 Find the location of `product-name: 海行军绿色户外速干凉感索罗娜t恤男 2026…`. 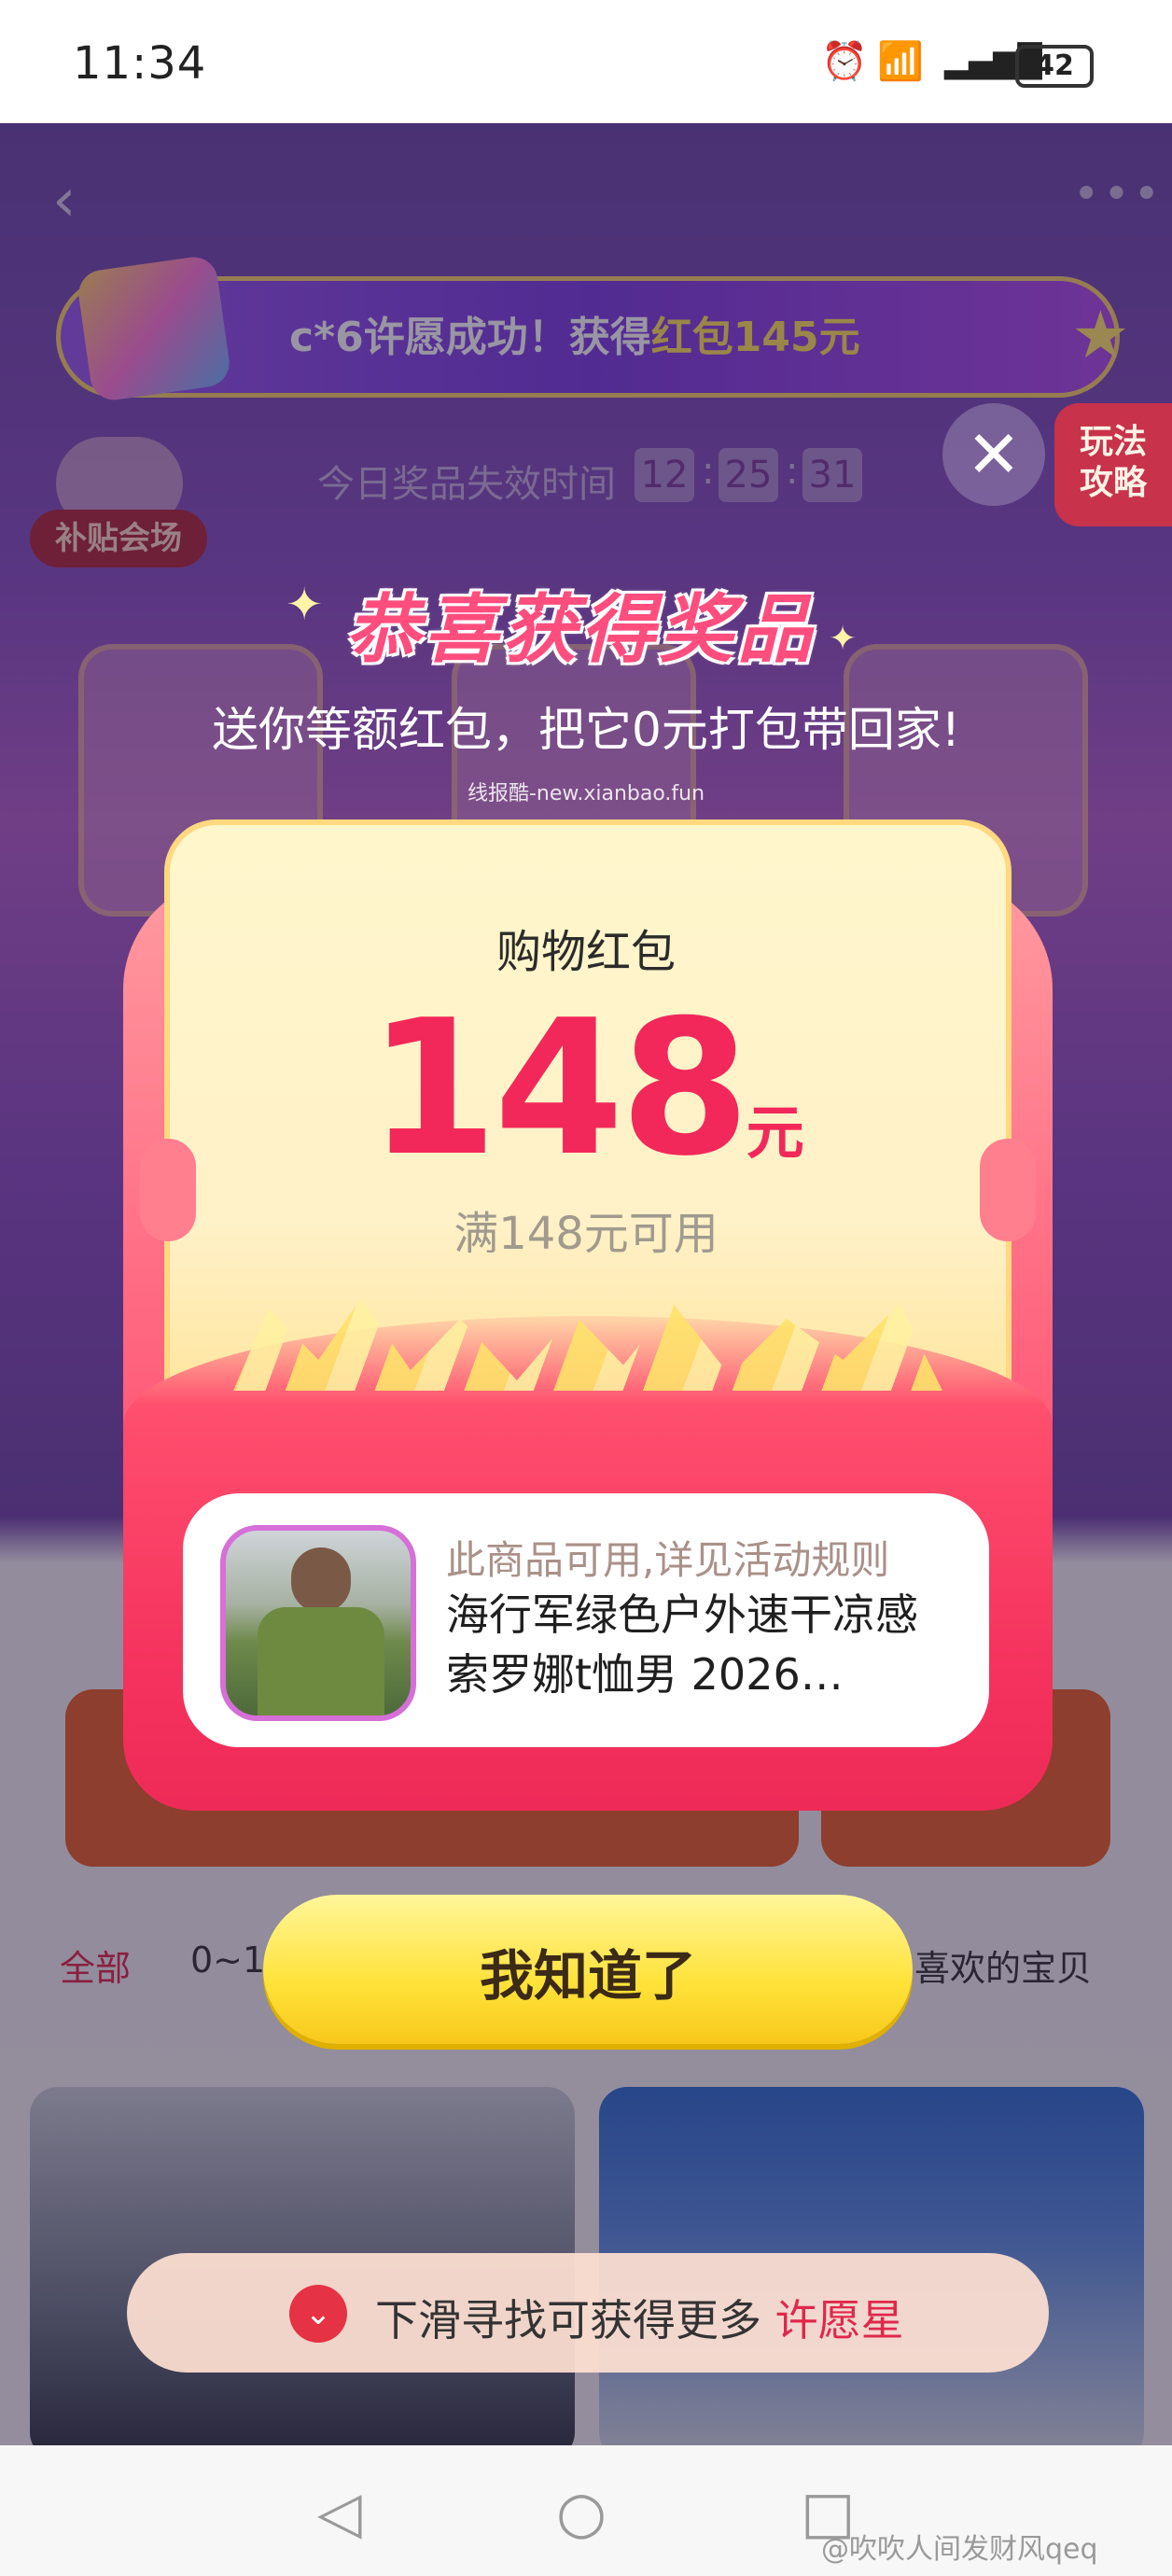

product-name: 海行军绿色户外速干凉感索罗娜t恤男 2026… is located at coordinates (682, 1644).